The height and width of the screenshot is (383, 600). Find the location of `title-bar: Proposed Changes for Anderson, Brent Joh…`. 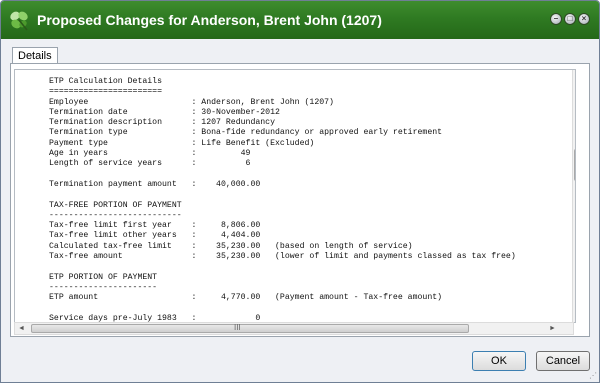

title-bar: Proposed Changes for Anderson, Brent Joh… is located at coordinates (300, 20).